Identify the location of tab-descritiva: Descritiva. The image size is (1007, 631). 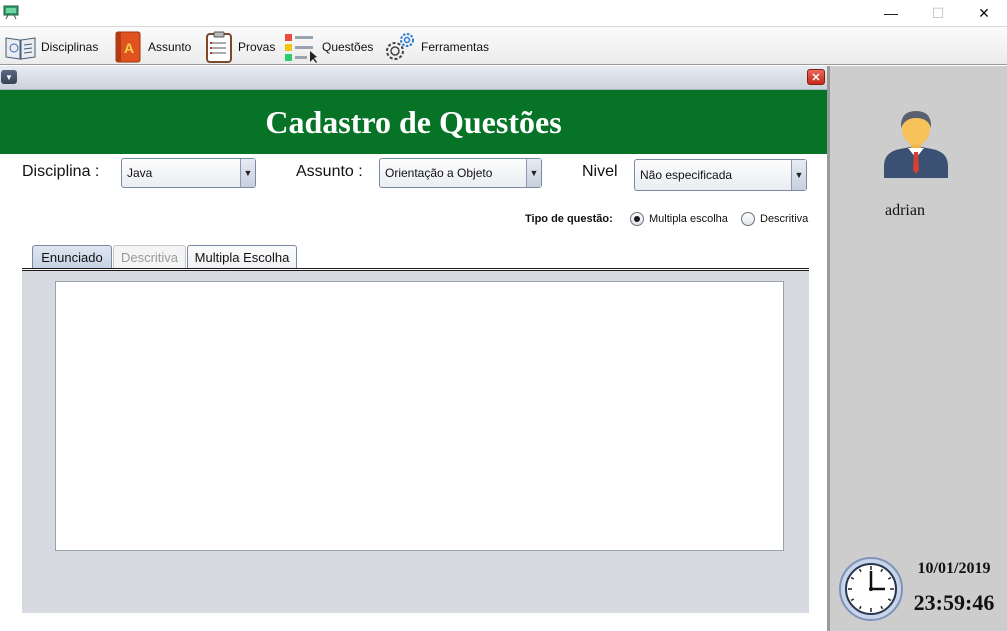
(149, 257).